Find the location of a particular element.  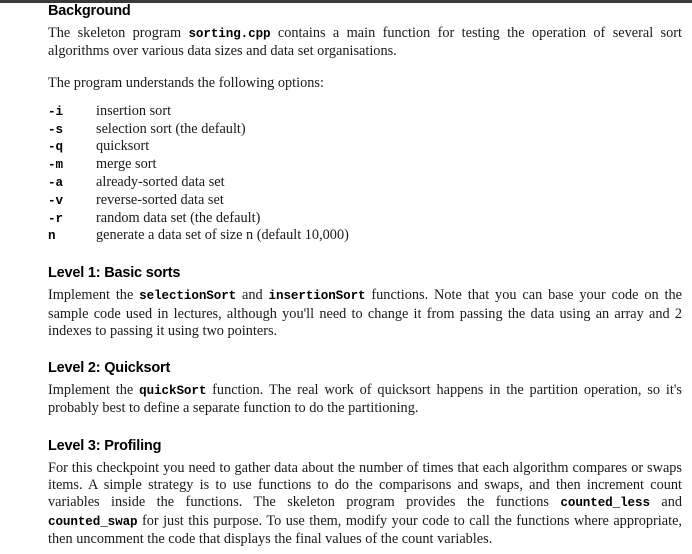

option-row: -q quicksort is located at coordinates (198, 147).